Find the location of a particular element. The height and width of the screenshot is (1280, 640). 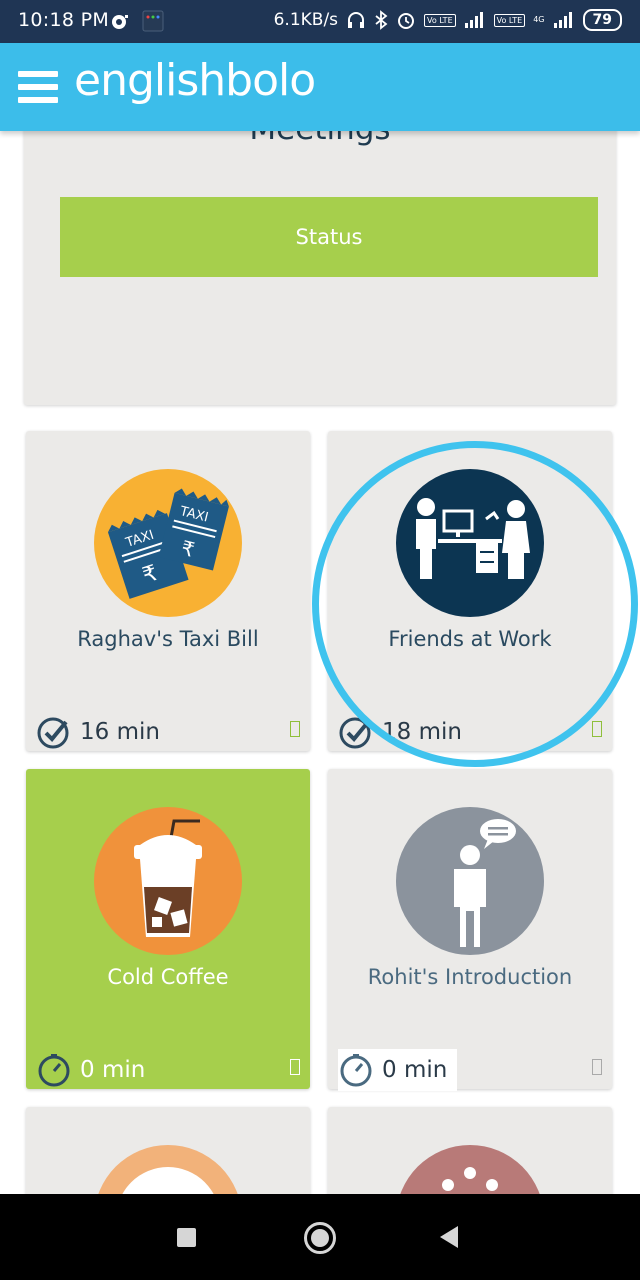

app-header: englishbolo is located at coordinates (320, 87).